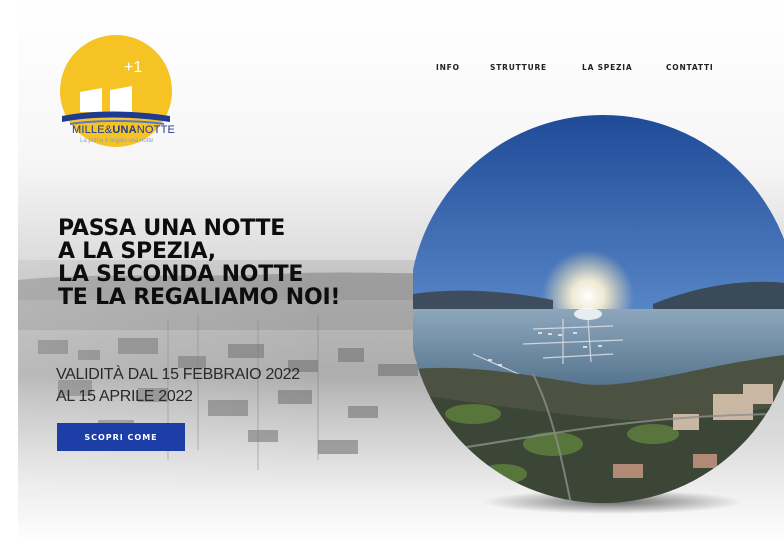 The width and height of the screenshot is (784, 544). I want to click on nav-item-info: INFO, so click(448, 67).